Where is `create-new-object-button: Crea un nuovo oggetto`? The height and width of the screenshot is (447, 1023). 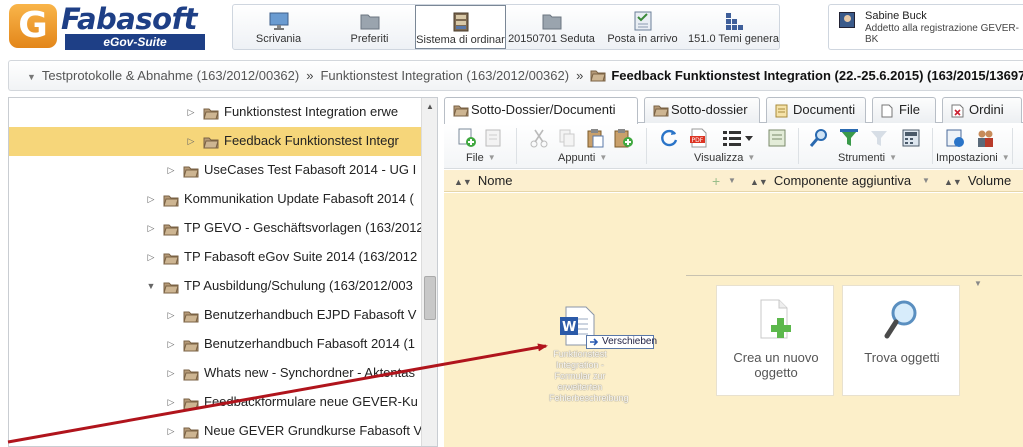
create-new-object-button: Crea un nuovo oggetto is located at coordinates (775, 340).